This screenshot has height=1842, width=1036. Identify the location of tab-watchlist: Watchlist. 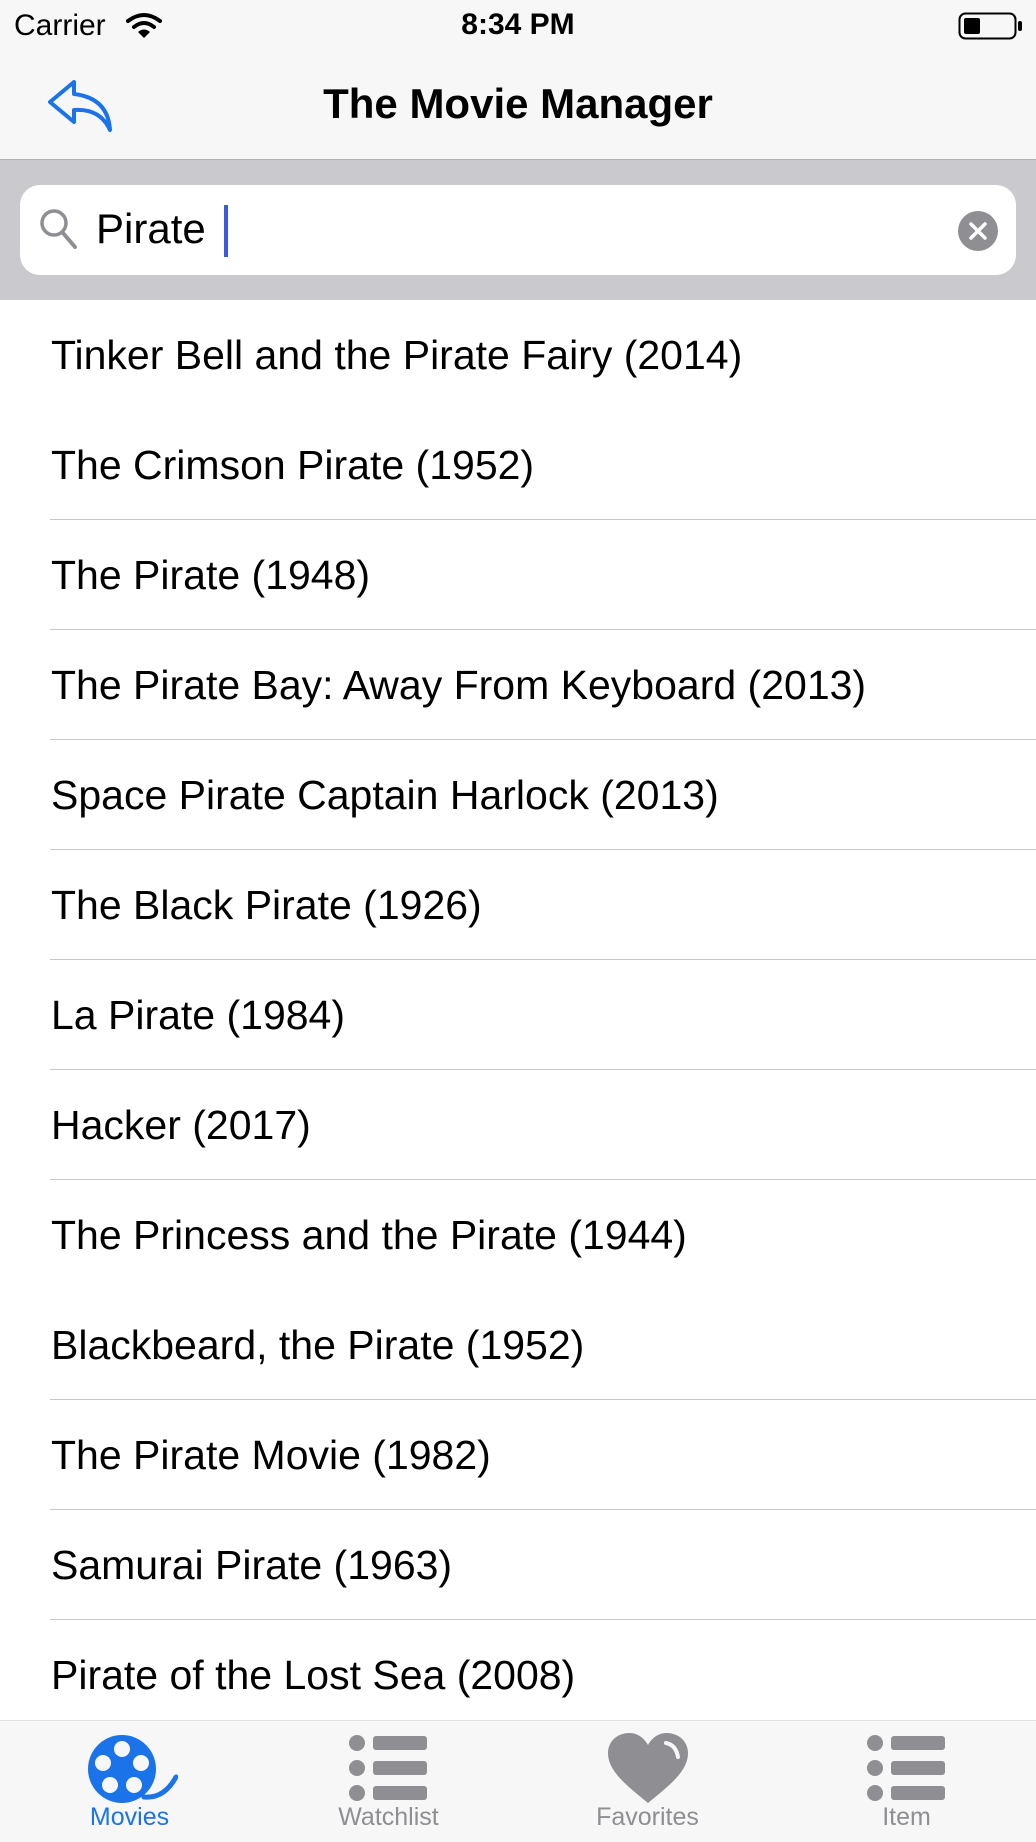
(388, 1781).